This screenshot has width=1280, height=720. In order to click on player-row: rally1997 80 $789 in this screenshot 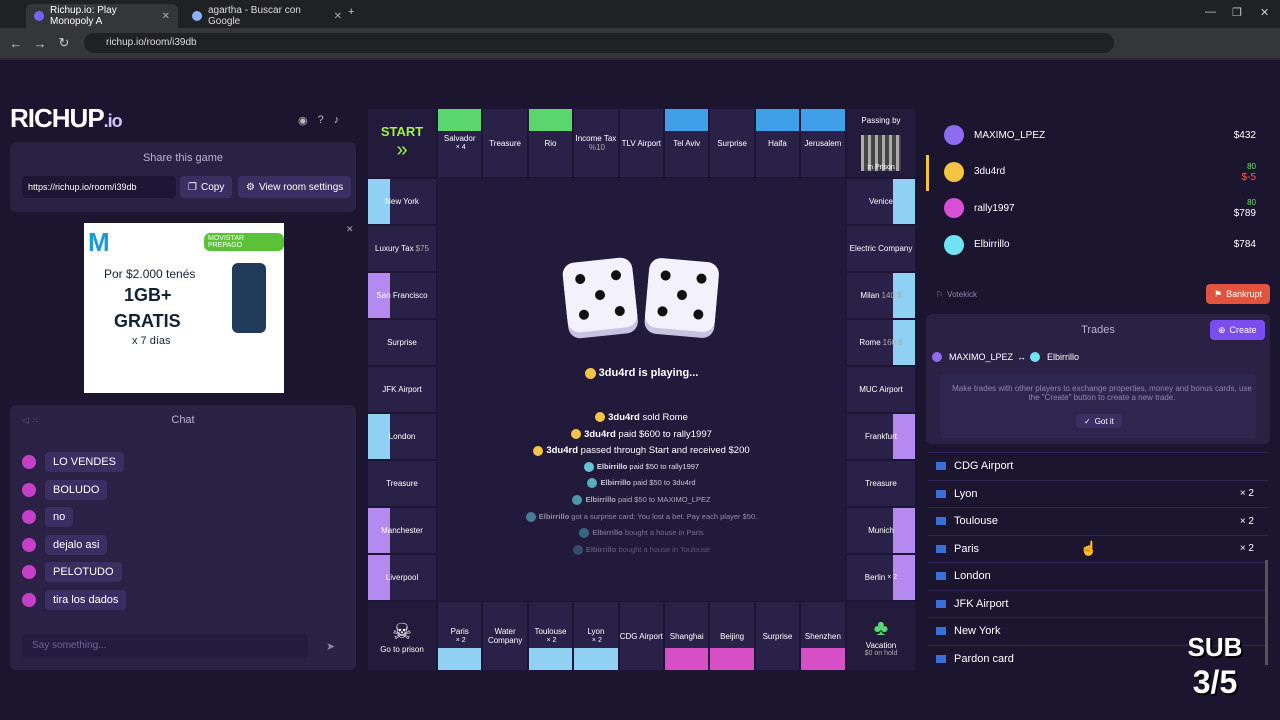, I will do `click(1100, 208)`.